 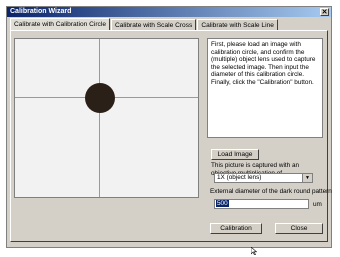 I want to click on diameter-value: 500, so click(x=222, y=203).